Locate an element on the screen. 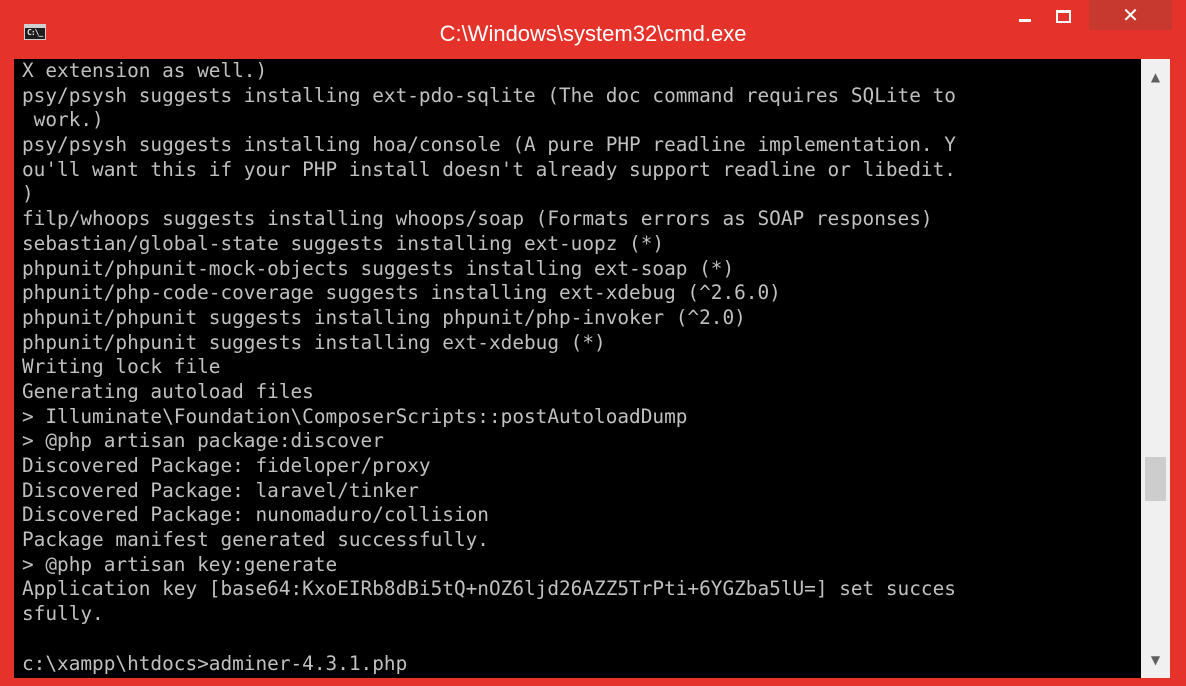 The image size is (1186, 686). console-line: Writing lock file is located at coordinates (121, 367).